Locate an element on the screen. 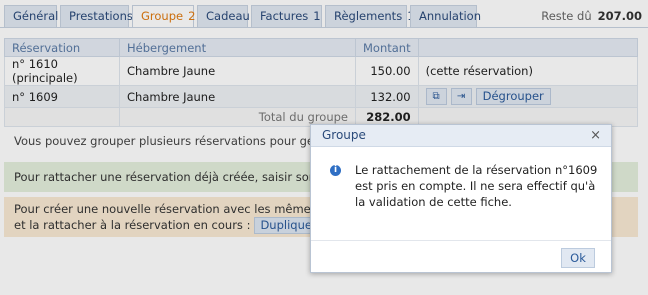  dialog-header: Groupe × is located at coordinates (461, 136).